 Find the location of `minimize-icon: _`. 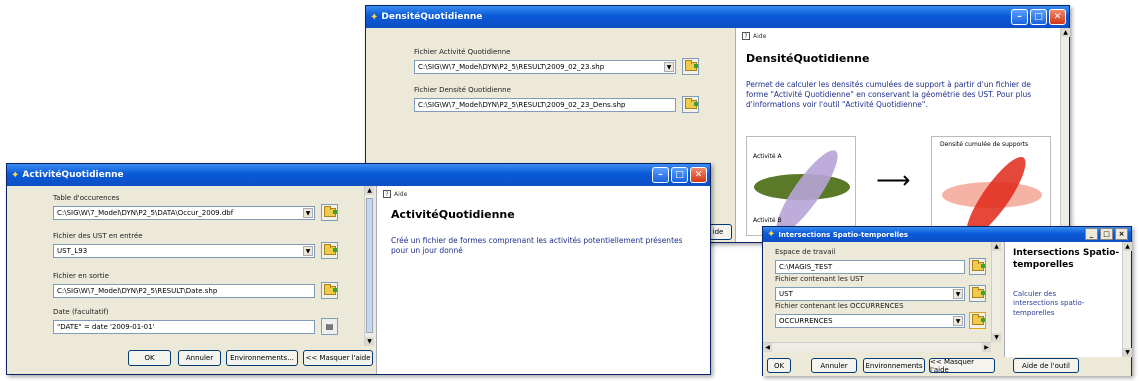

minimize-icon: _ is located at coordinates (1091, 234).